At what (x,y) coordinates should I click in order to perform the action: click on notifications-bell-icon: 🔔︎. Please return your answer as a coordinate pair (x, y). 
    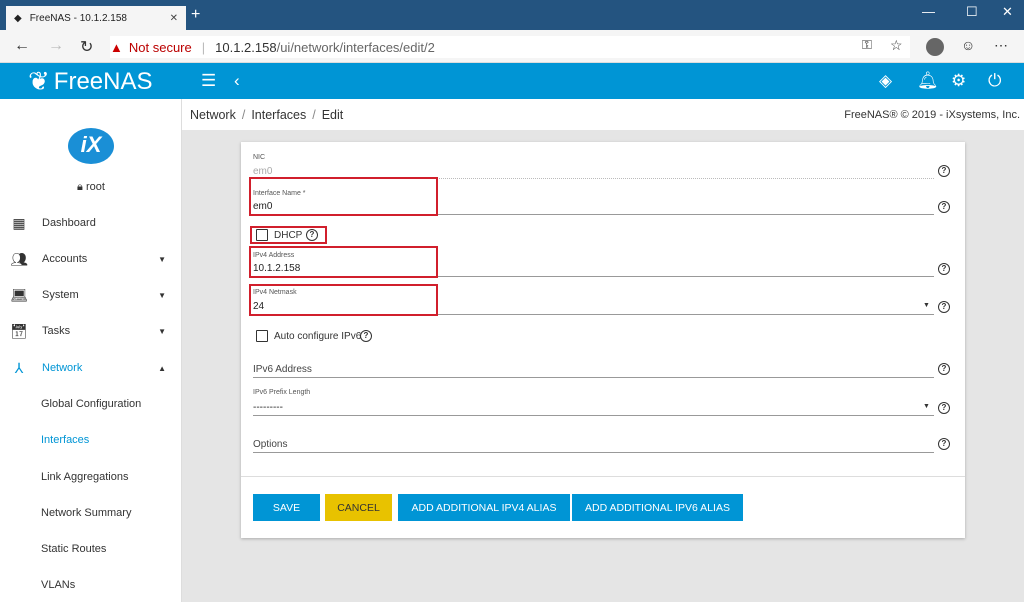
    Looking at the image, I should click on (928, 81).